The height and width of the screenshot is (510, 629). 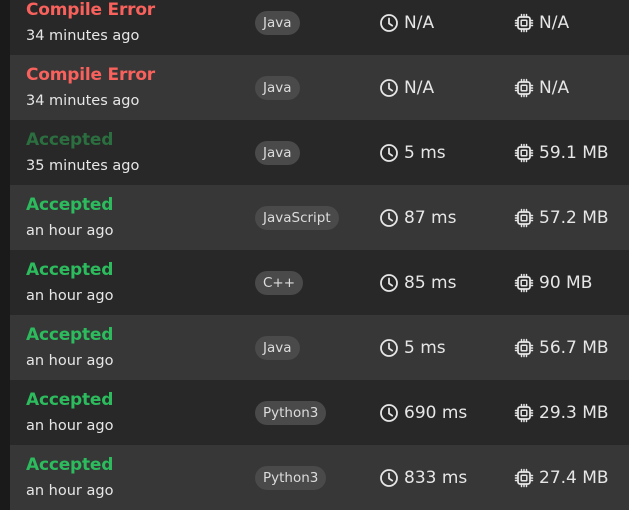 What do you see at coordinates (436, 413) in the screenshot?
I see `runtime-text: 690 ms` at bounding box center [436, 413].